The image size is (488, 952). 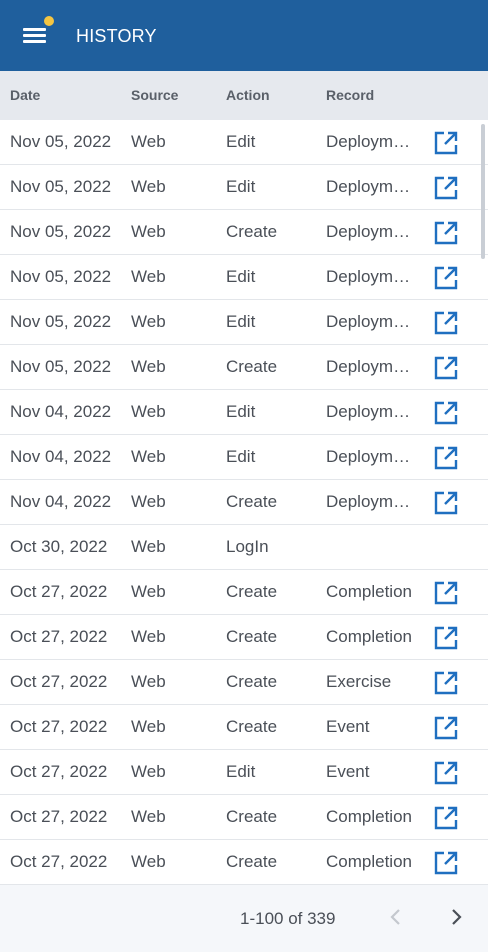 I want to click on table-row: Oct 30, 2022 Web LogIn, so click(x=244, y=547).